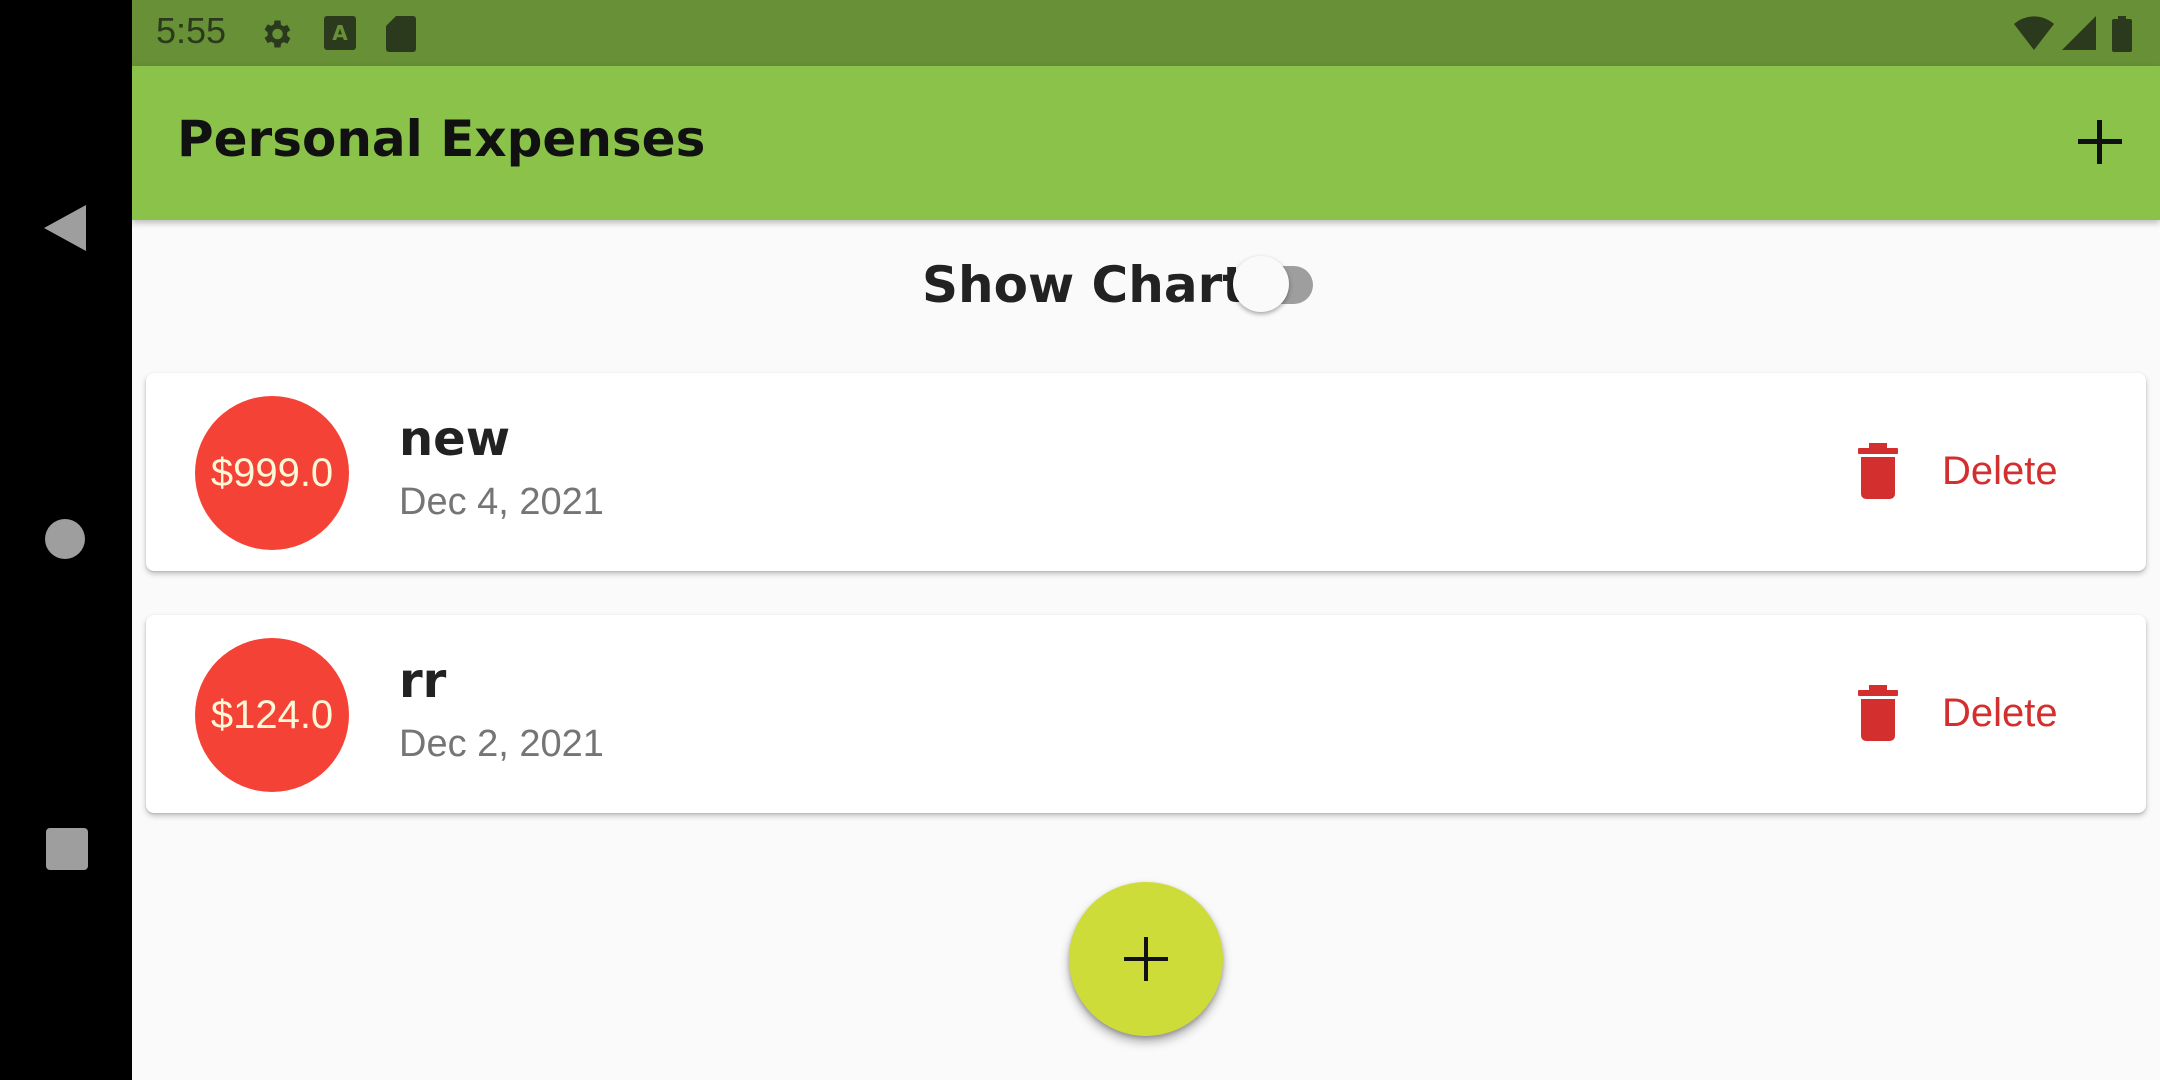 This screenshot has height=1080, width=2160. What do you see at coordinates (2122, 34) in the screenshot?
I see `battery-icon` at bounding box center [2122, 34].